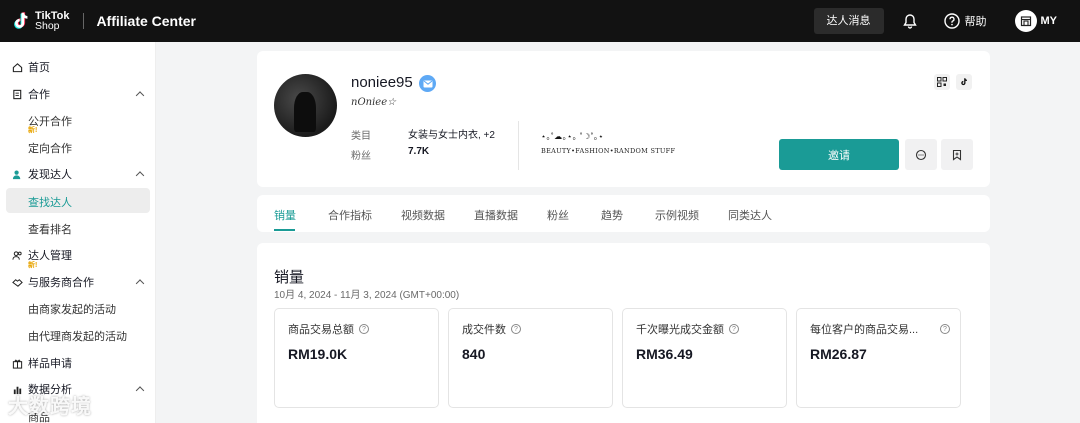  Describe the element at coordinates (750, 215) in the screenshot. I see `tab-similar-creators: 同类达人` at that location.